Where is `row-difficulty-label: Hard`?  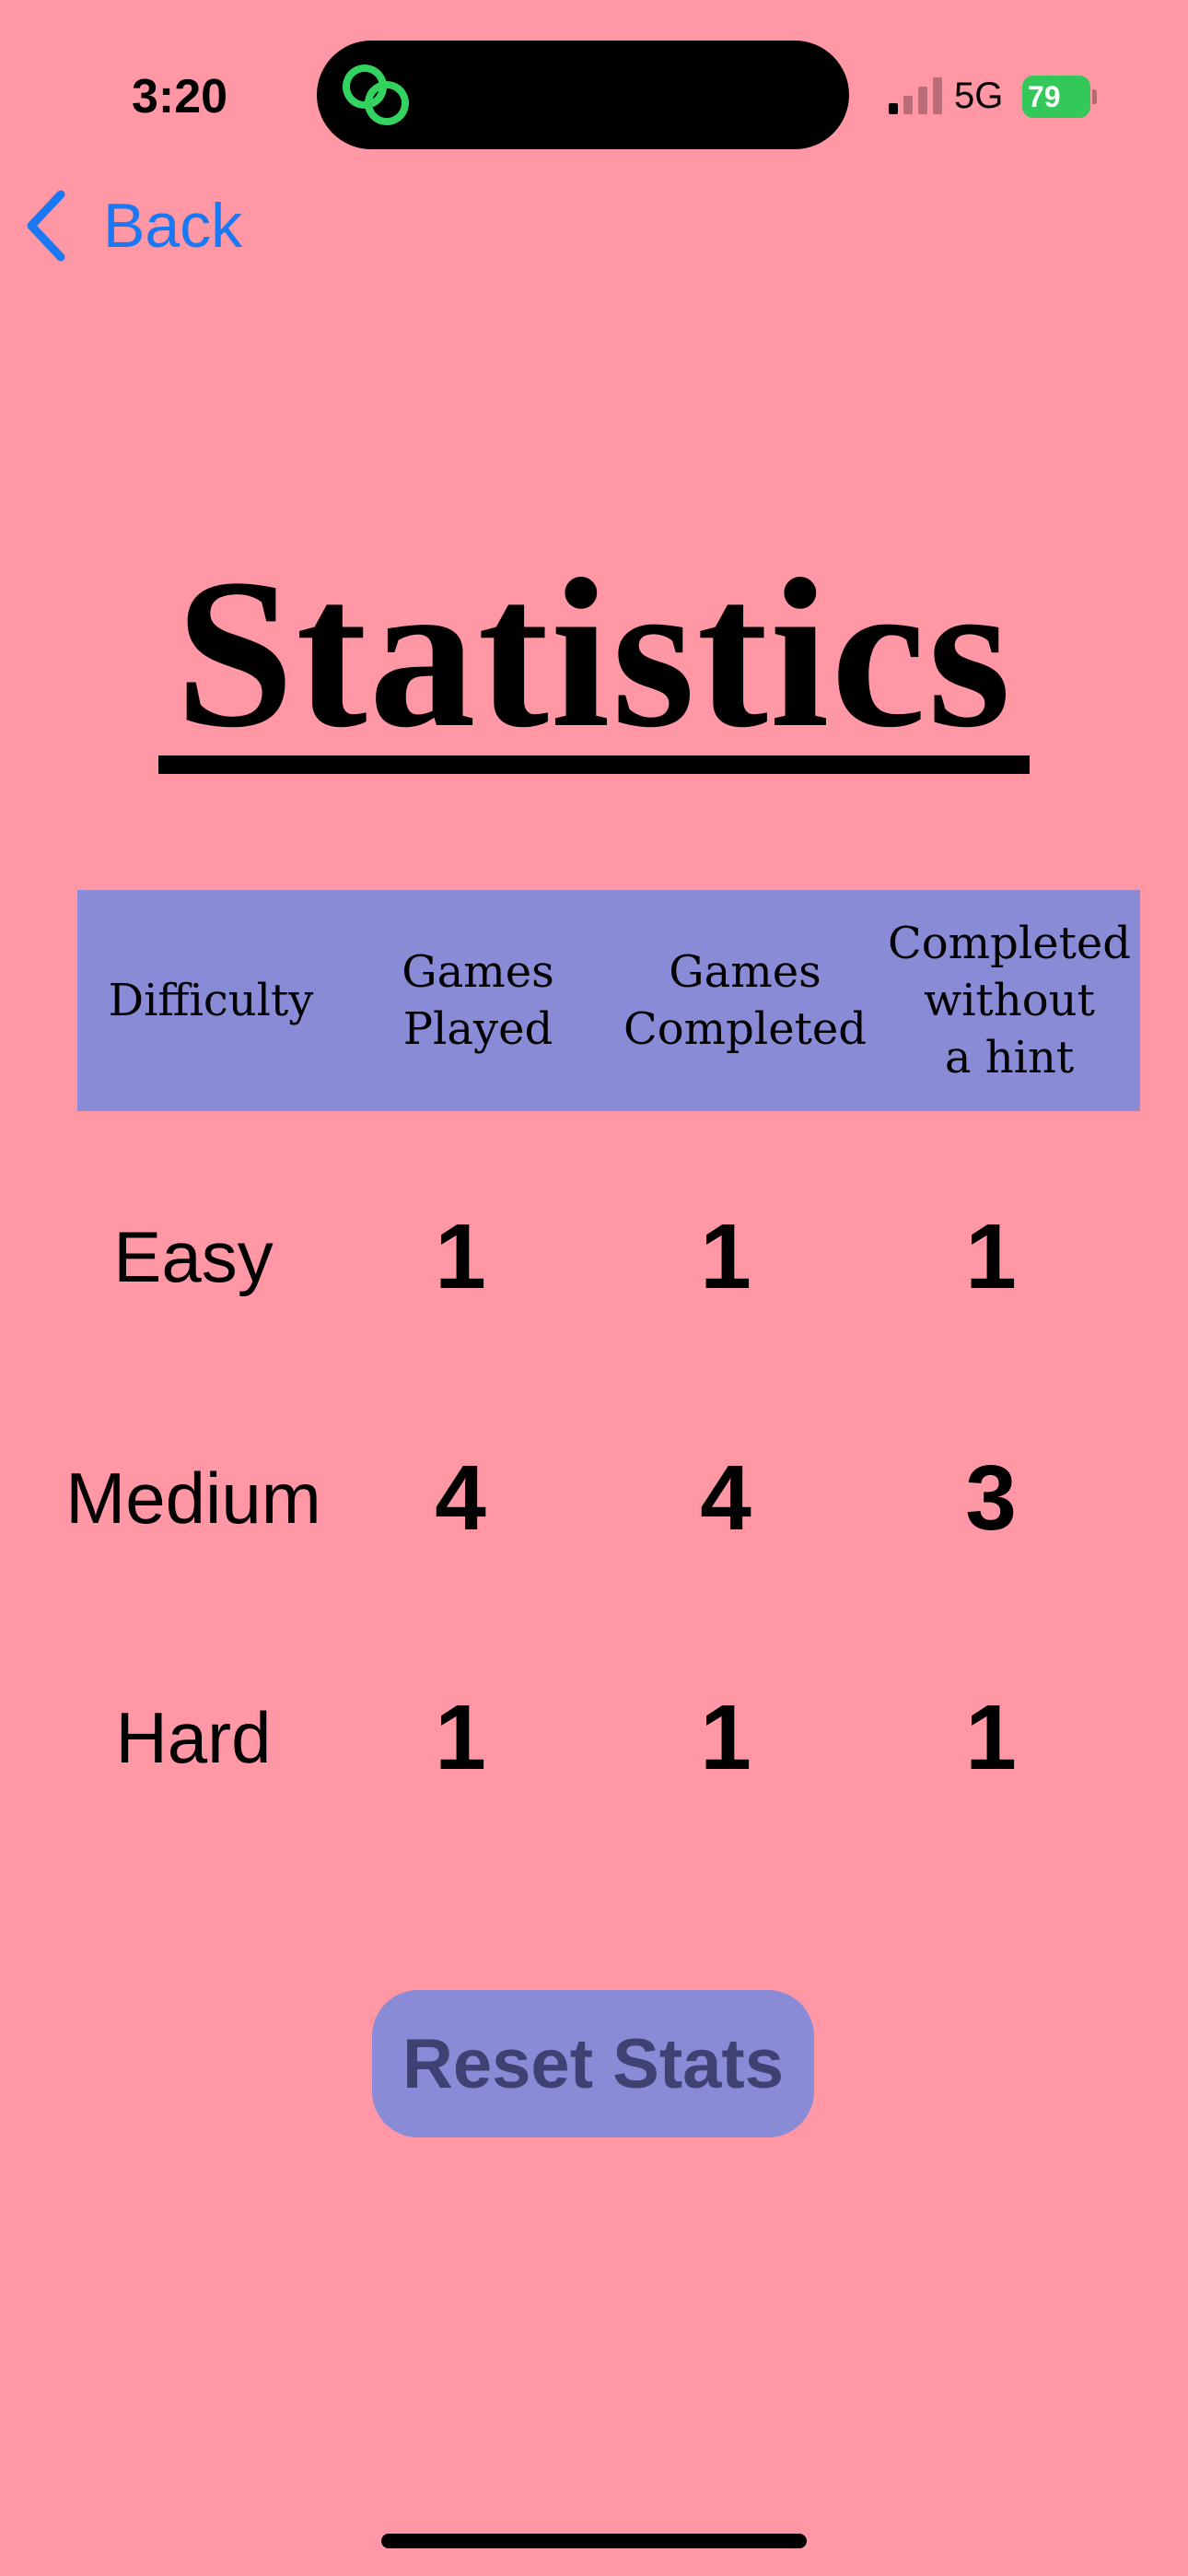 row-difficulty-label: Hard is located at coordinates (193, 1737).